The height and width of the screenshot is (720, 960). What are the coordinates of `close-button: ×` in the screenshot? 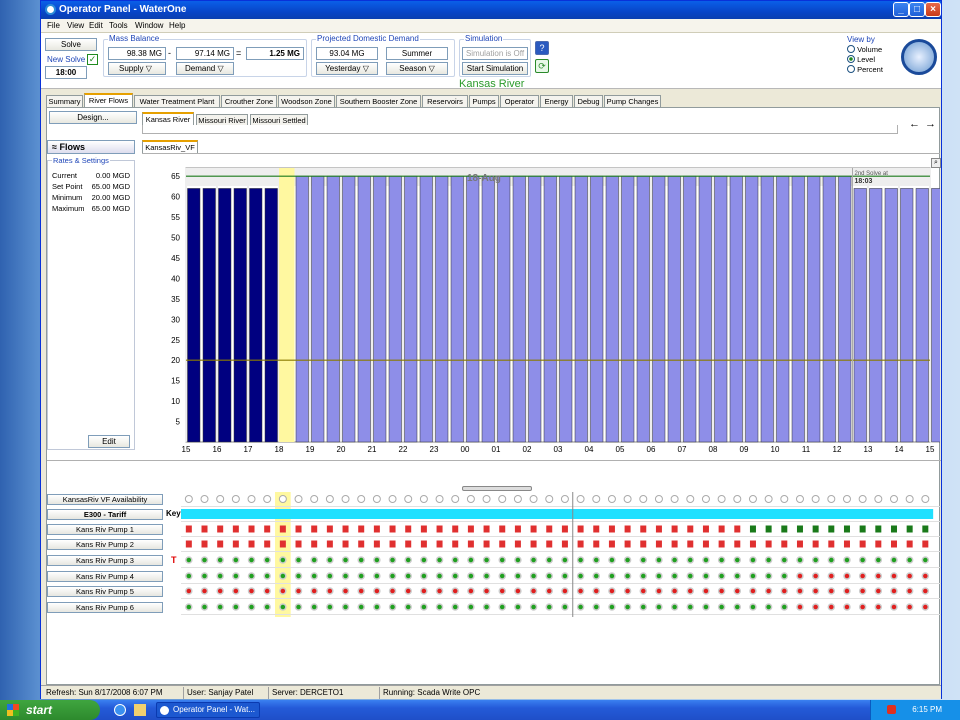 It's located at (933, 9).